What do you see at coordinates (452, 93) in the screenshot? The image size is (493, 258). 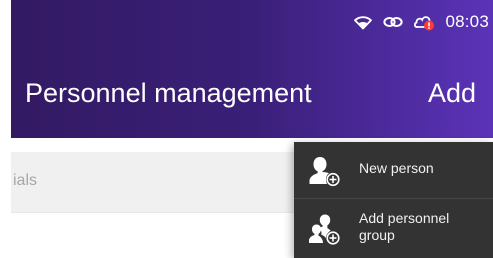 I see `add-button: Add` at bounding box center [452, 93].